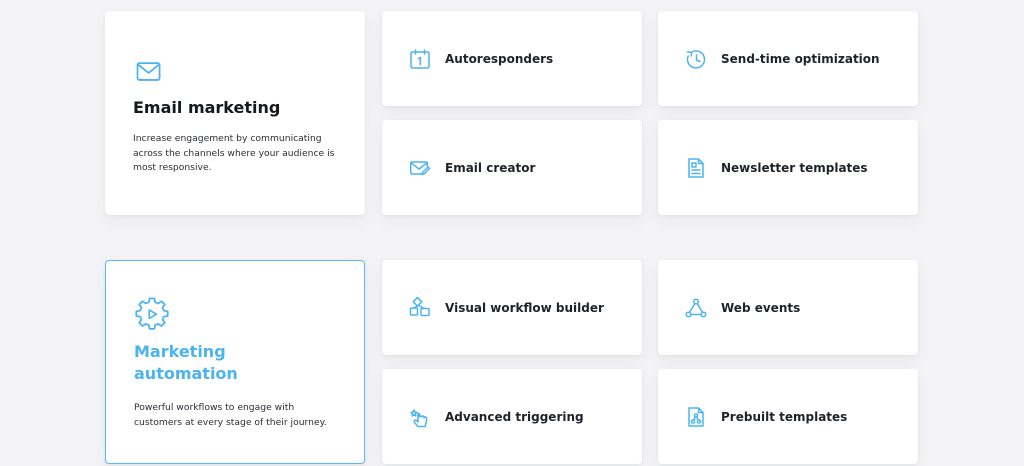 The image size is (1024, 466). I want to click on sub-feature-label: Web events, so click(761, 307).